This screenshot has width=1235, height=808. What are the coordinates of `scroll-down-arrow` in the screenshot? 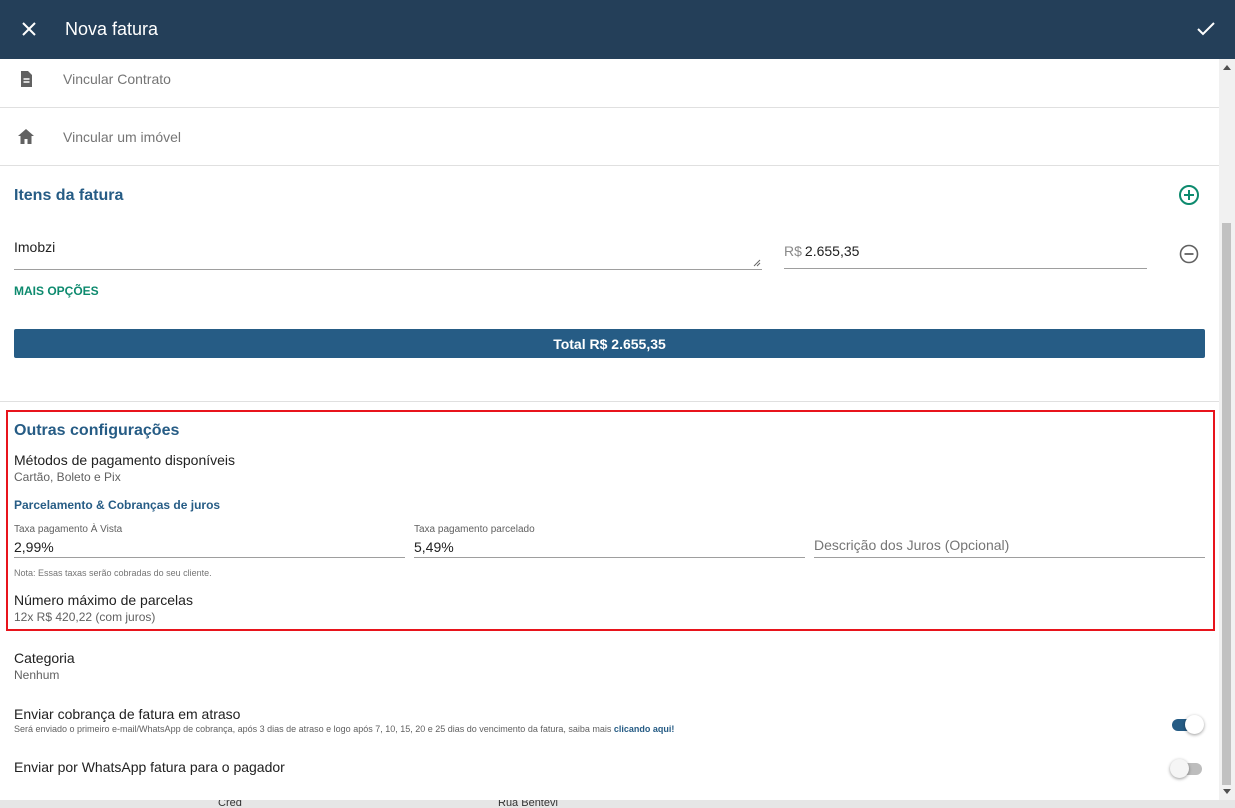 It's located at (1227, 791).